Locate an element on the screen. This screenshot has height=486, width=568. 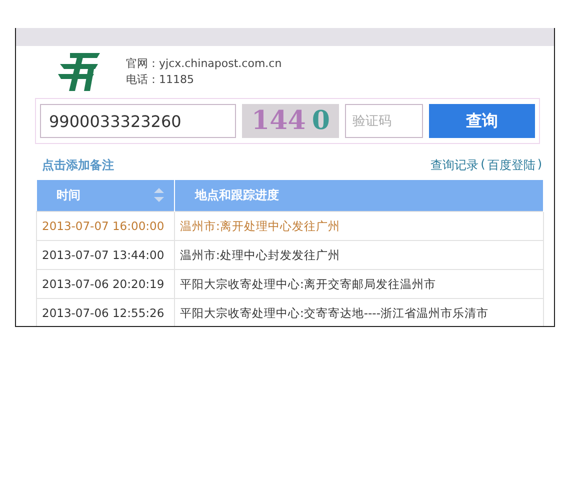
add-note-link: 点击添加备注 is located at coordinates (78, 165).